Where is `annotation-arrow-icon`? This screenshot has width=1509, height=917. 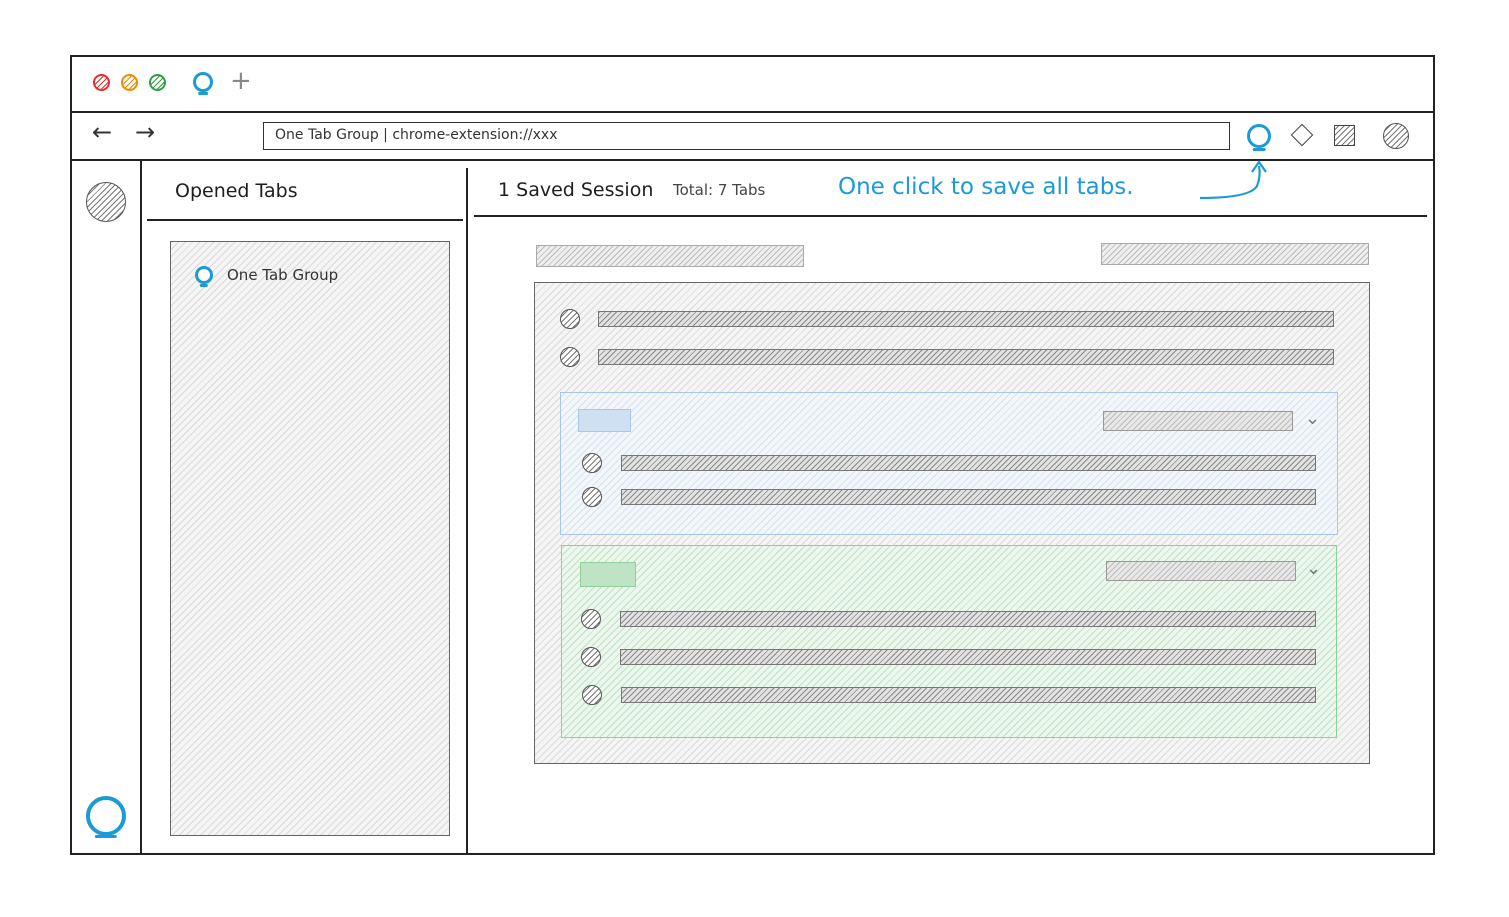
annotation-arrow-icon is located at coordinates (1233, 180).